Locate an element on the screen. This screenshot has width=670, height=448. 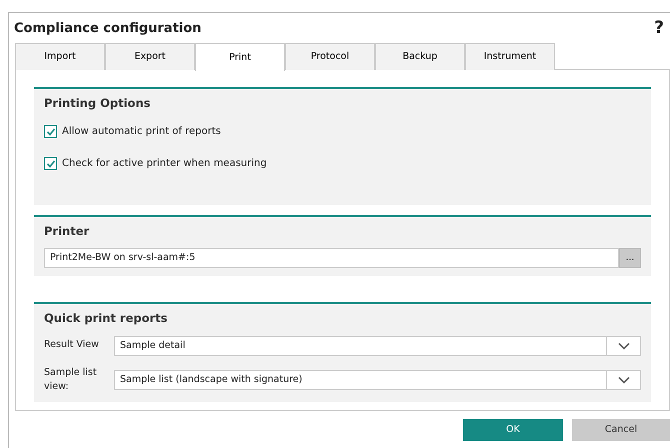
help-icon: ? is located at coordinates (659, 29).